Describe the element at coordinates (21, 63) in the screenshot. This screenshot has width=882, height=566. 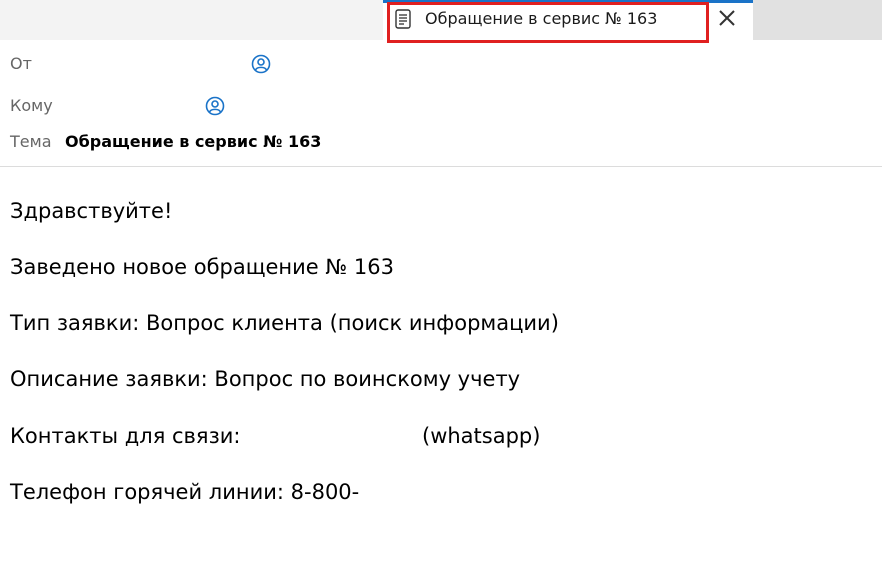
I see `from-label: От` at that location.